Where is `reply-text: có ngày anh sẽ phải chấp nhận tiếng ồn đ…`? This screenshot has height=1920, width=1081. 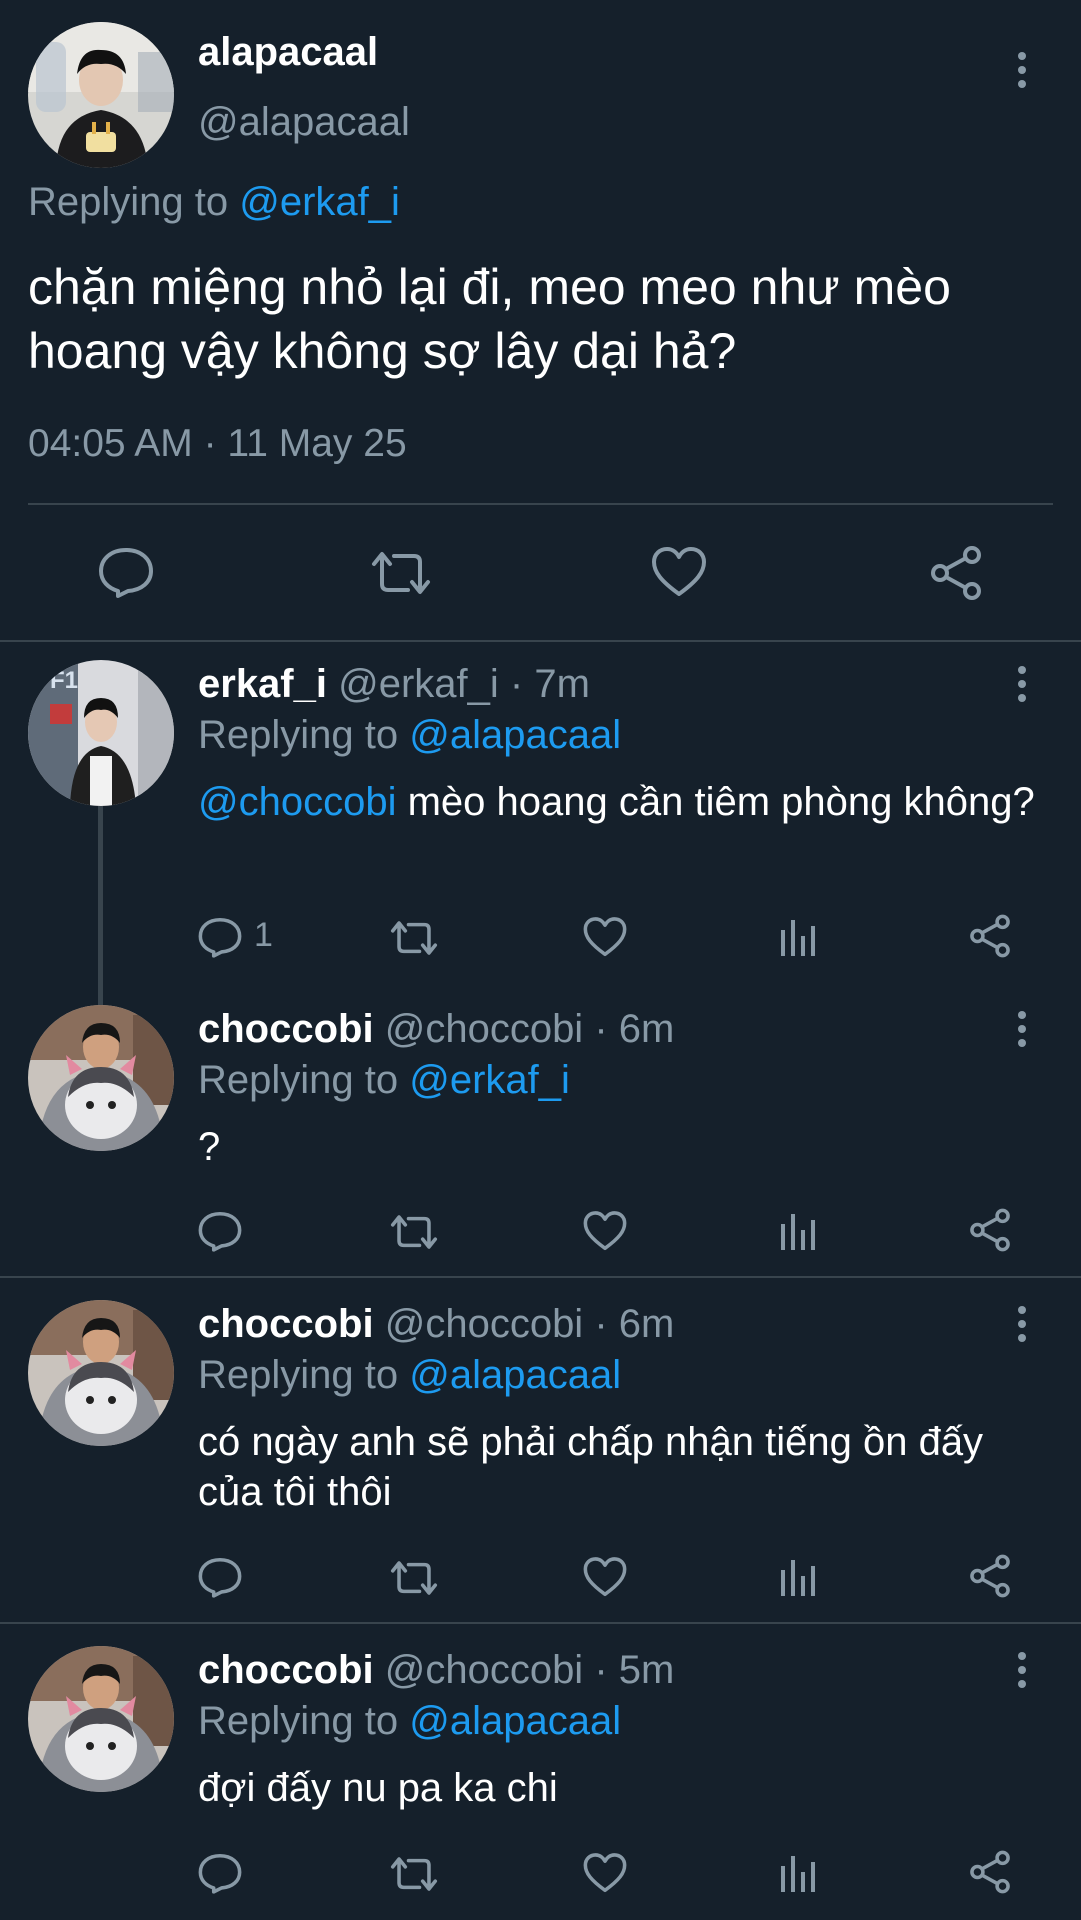
reply-text: có ngày anh sẽ phải chấp nhận tiếng ồn đ… is located at coordinates (591, 1467).